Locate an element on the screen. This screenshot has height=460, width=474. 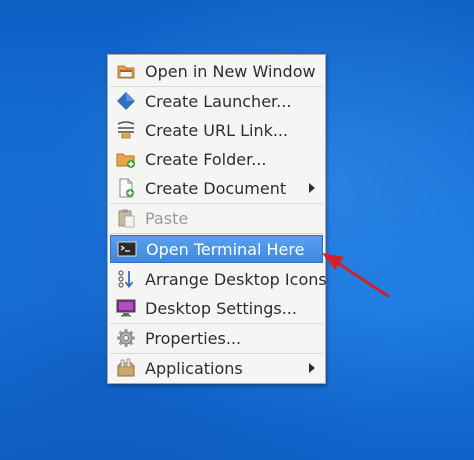
menu-item-arrange-desktop-icons: Arrange Desktop Icons is located at coordinates (218, 279).